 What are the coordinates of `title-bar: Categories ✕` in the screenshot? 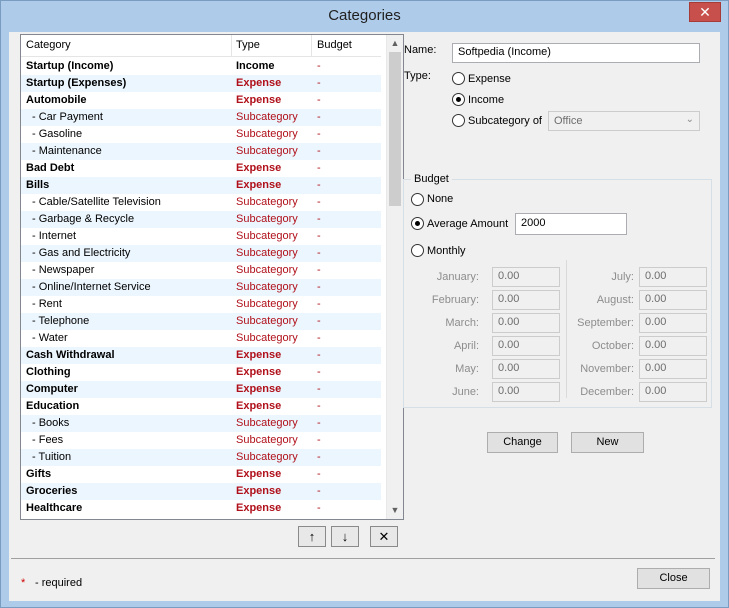 It's located at (364, 16).